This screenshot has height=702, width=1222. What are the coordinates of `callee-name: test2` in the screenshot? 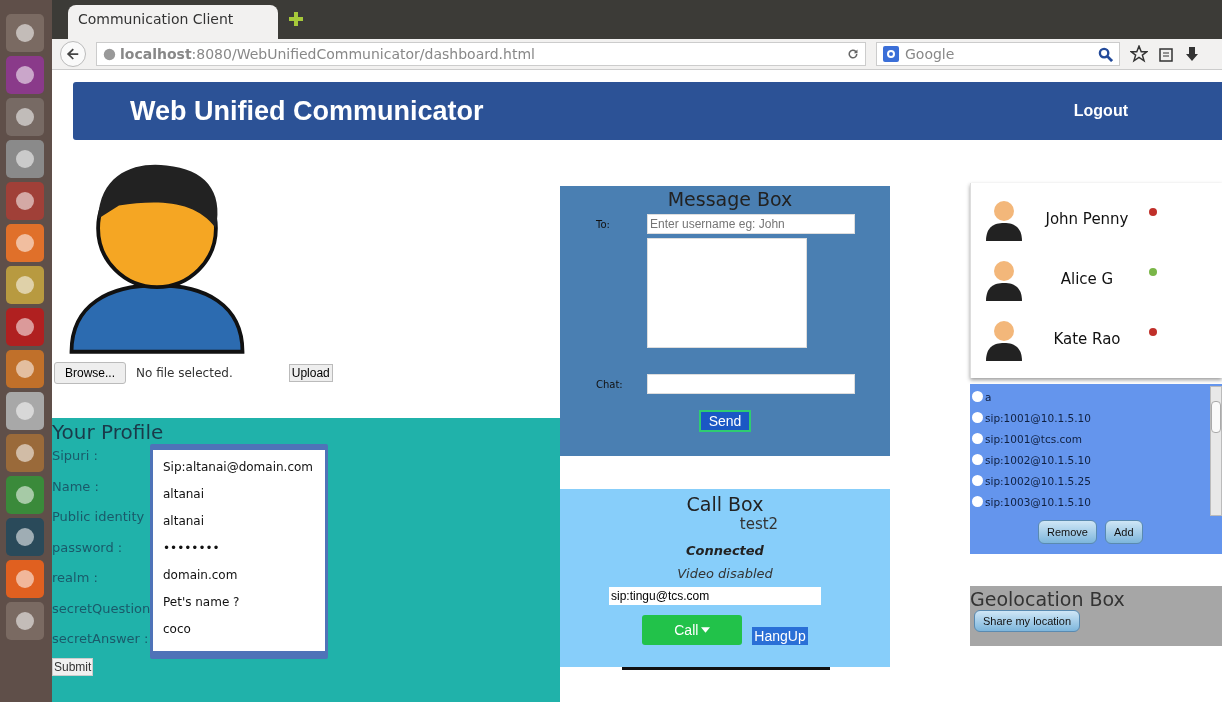 It's located at (759, 524).